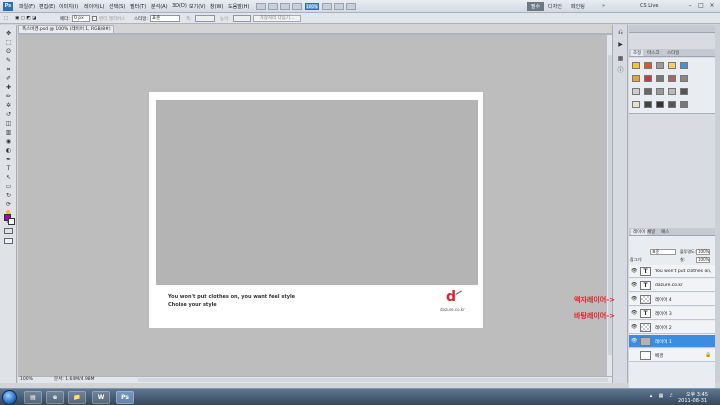  I want to click on width-input, so click(205, 18).